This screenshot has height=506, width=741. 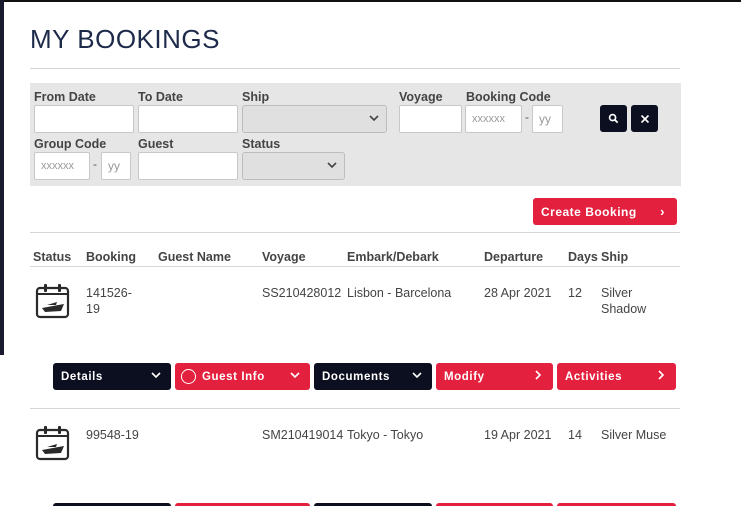 What do you see at coordinates (62, 166) in the screenshot?
I see `group-code-input: xxxxxx` at bounding box center [62, 166].